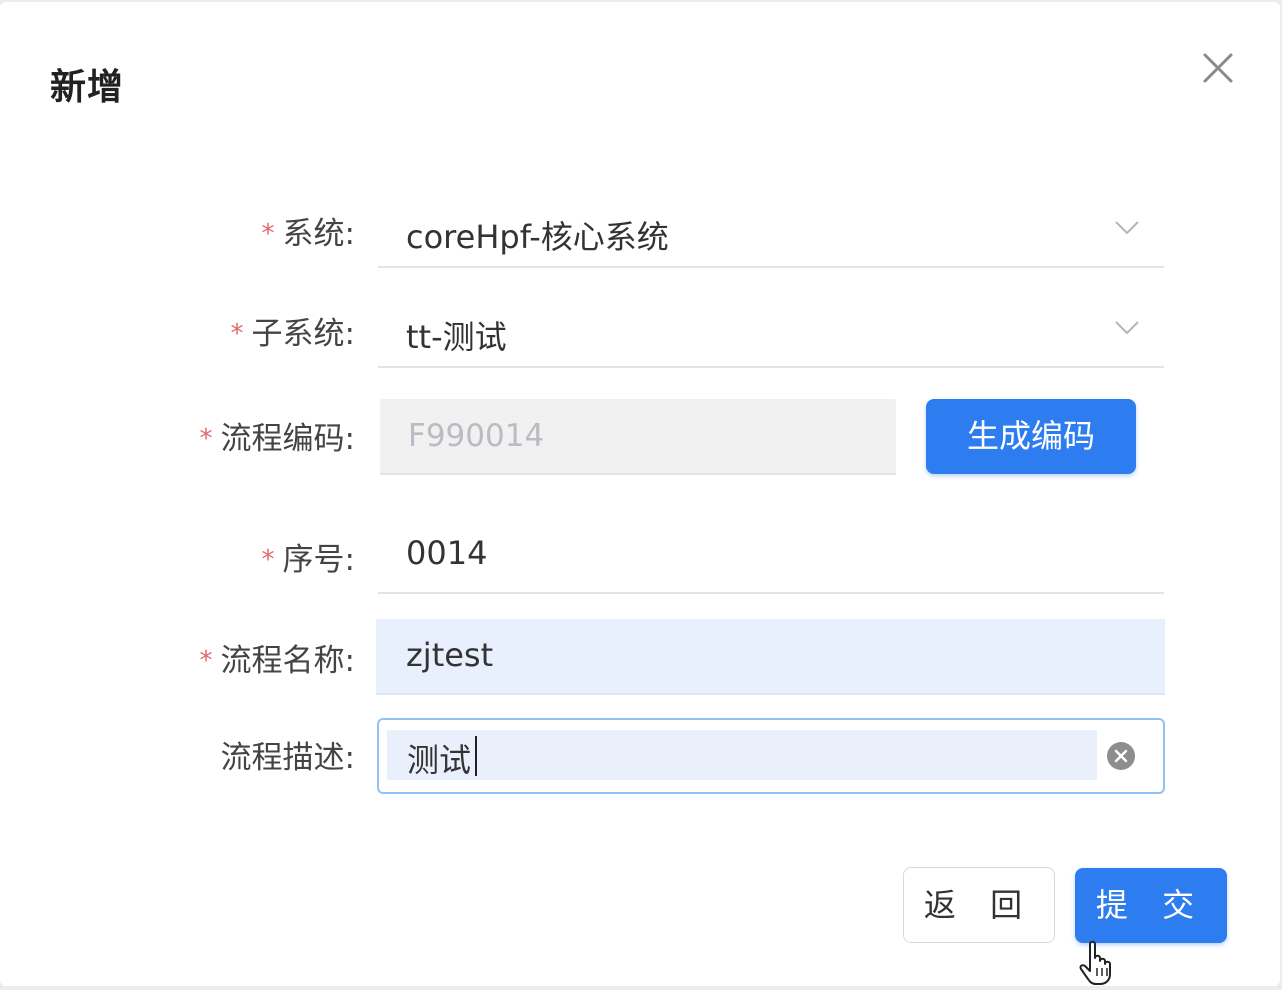  What do you see at coordinates (87, 87) in the screenshot?
I see `dialog-title: 新增` at bounding box center [87, 87].